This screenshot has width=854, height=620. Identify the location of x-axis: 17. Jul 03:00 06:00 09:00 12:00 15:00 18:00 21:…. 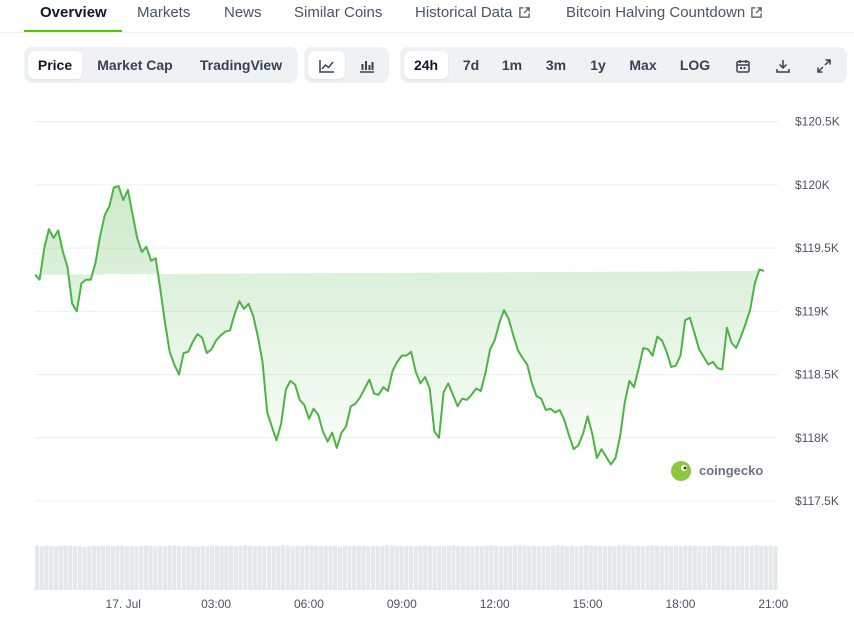
(447, 604).